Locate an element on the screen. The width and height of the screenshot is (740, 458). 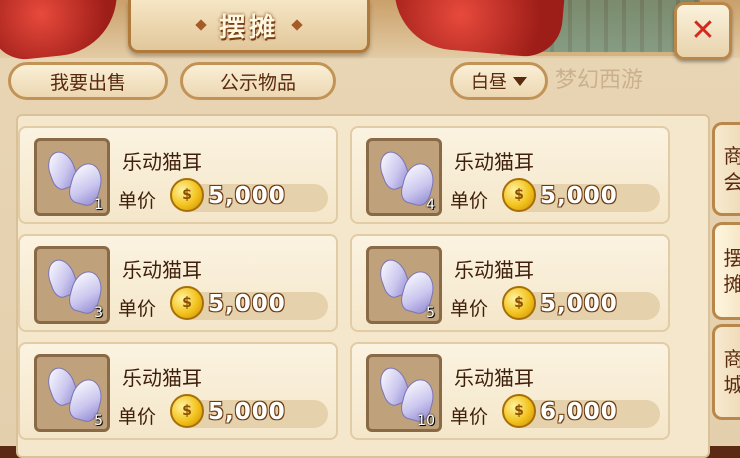
item-card: 10 乐动猫耳 单价 $ 6,000 is located at coordinates (510, 391).